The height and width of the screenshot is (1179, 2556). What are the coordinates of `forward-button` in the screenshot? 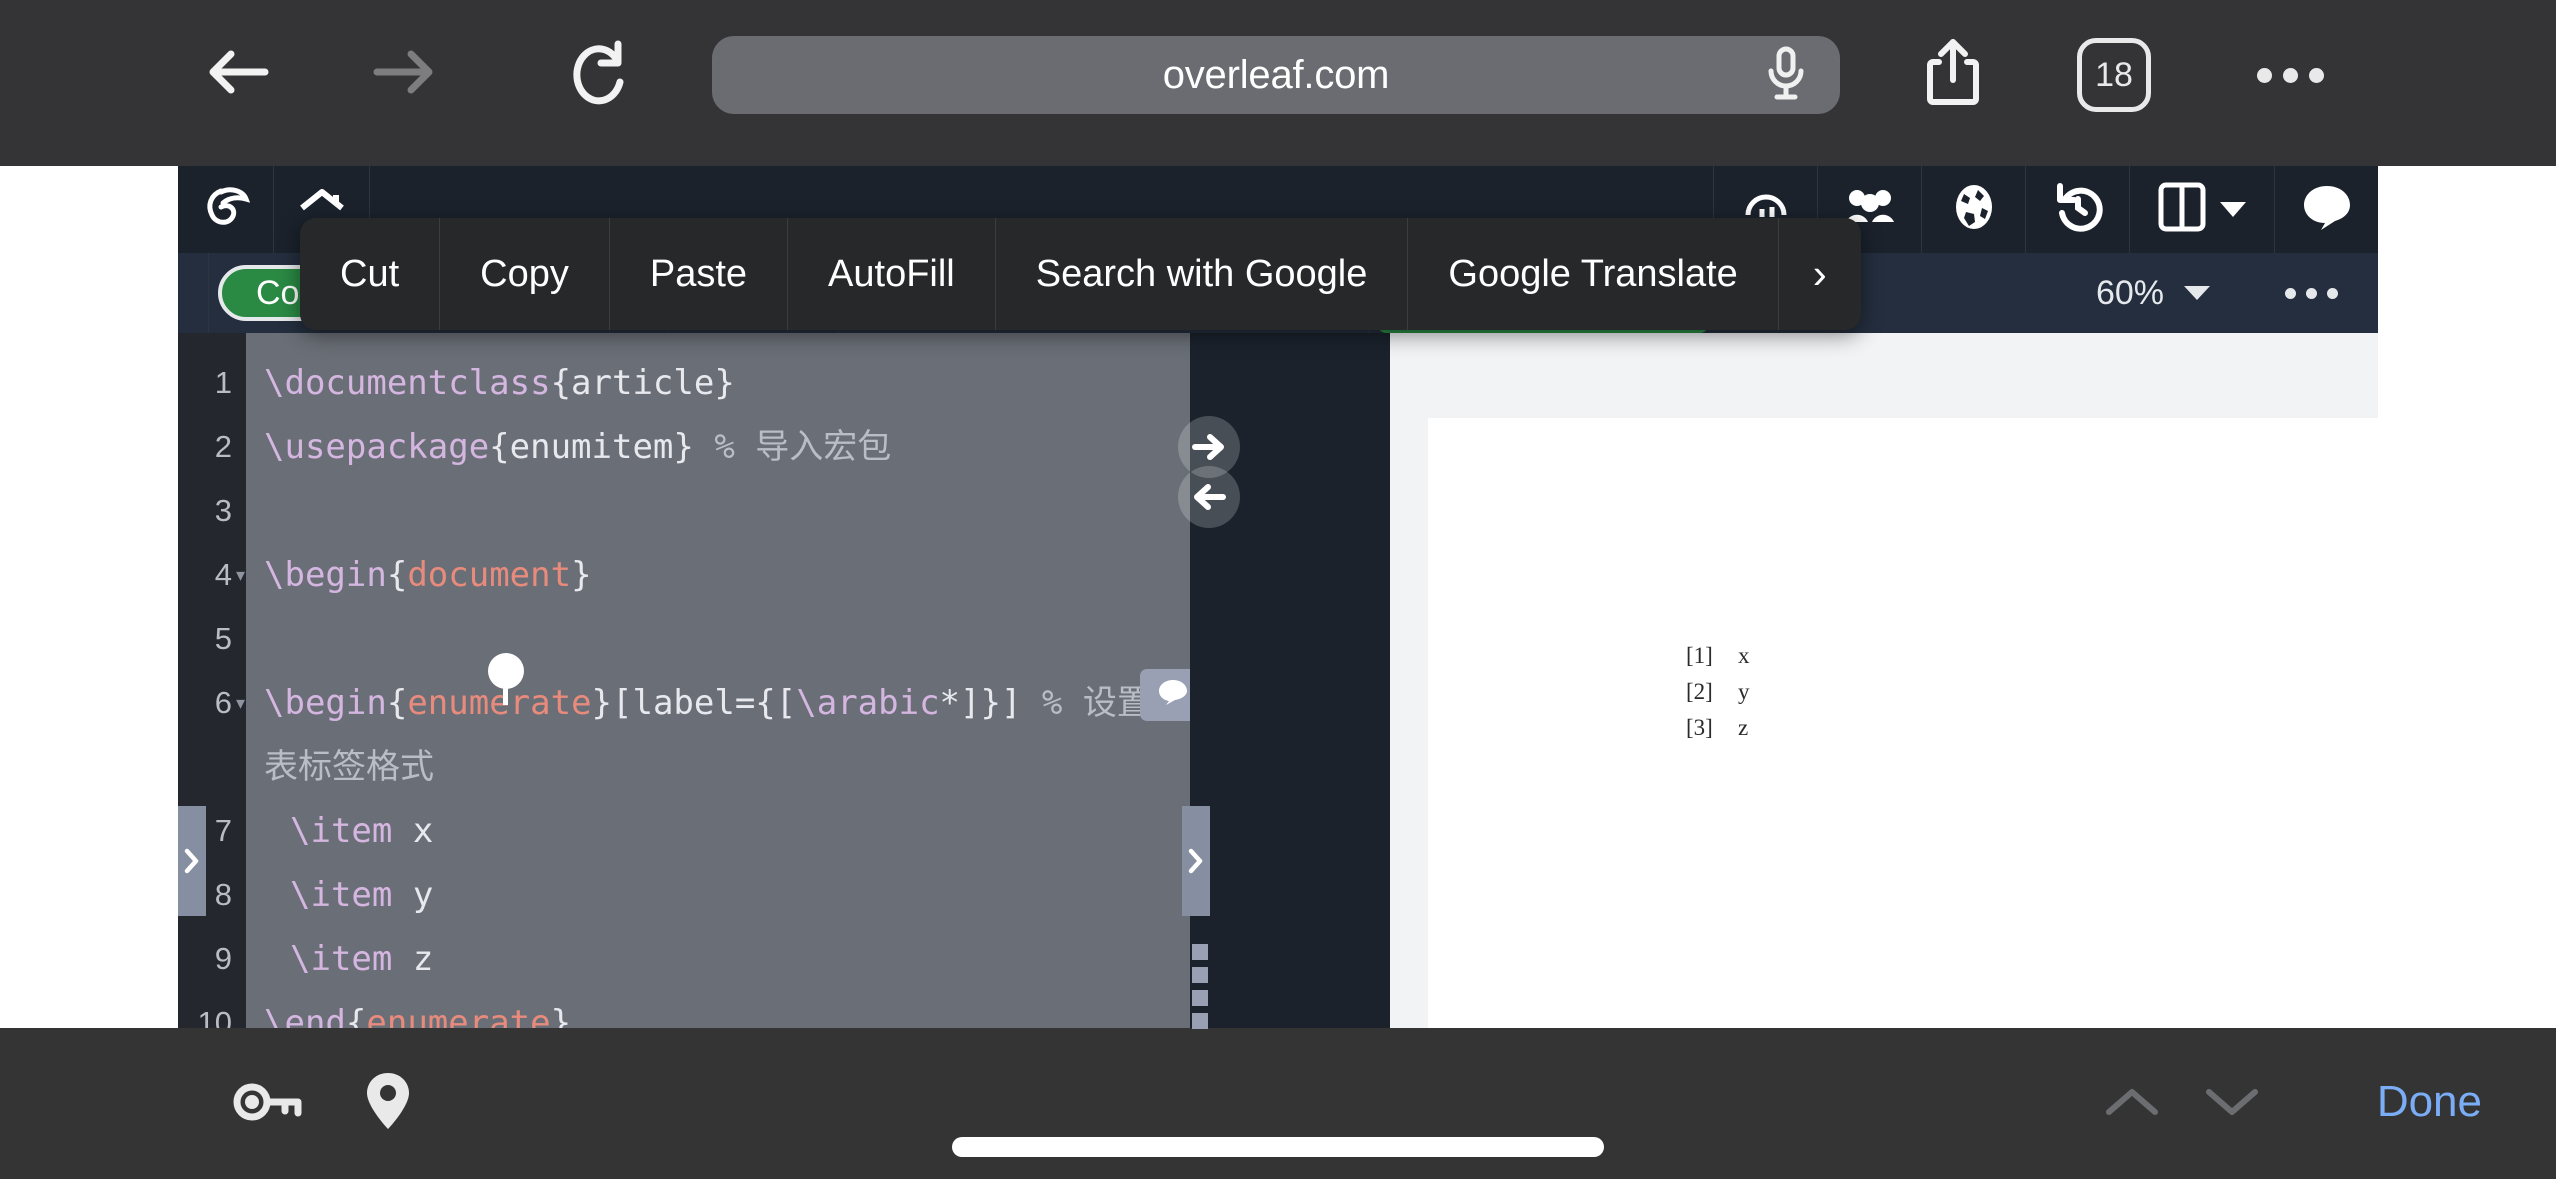 It's located at (404, 72).